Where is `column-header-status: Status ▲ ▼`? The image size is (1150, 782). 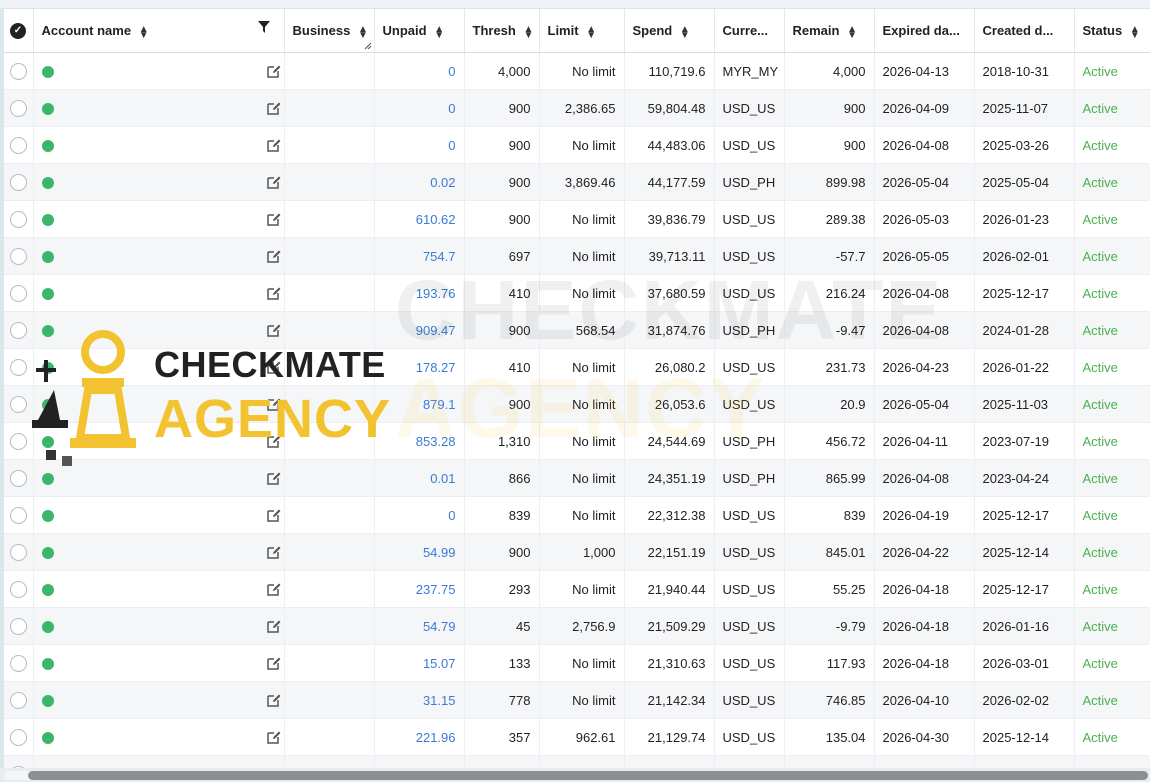 column-header-status: Status ▲ ▼ is located at coordinates (1112, 31).